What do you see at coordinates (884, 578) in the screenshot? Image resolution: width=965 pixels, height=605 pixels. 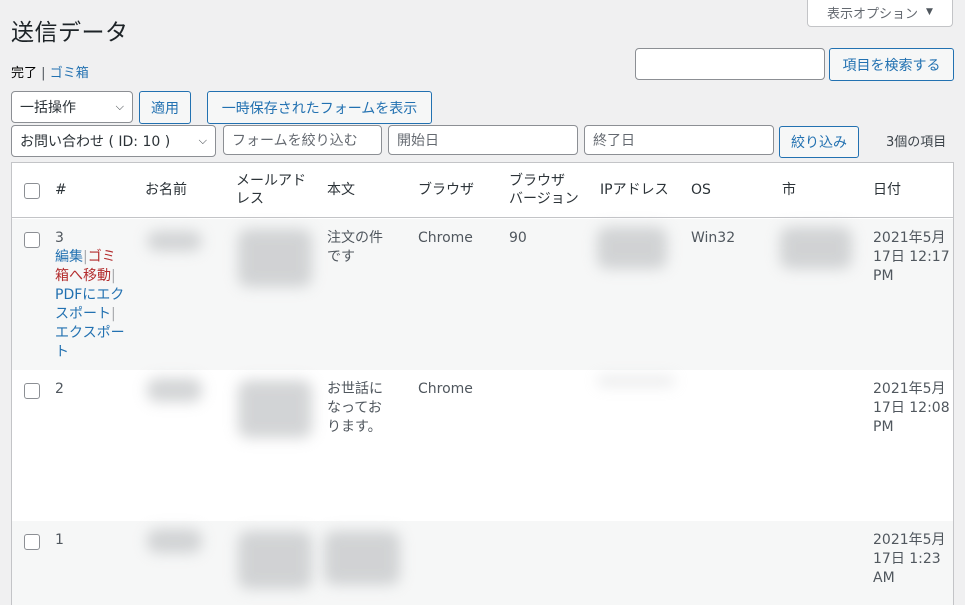 I see `date-line3: AM` at bounding box center [884, 578].